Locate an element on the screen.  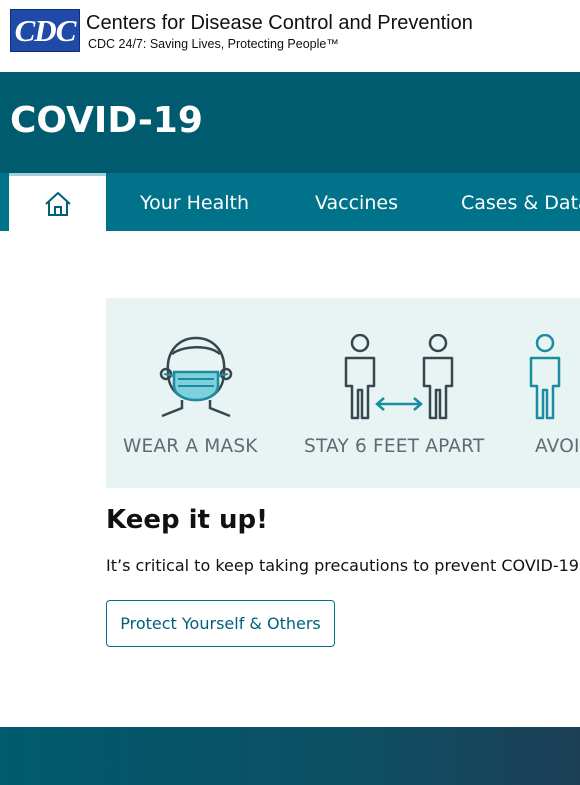
mask-person-icon is located at coordinates (196, 377).